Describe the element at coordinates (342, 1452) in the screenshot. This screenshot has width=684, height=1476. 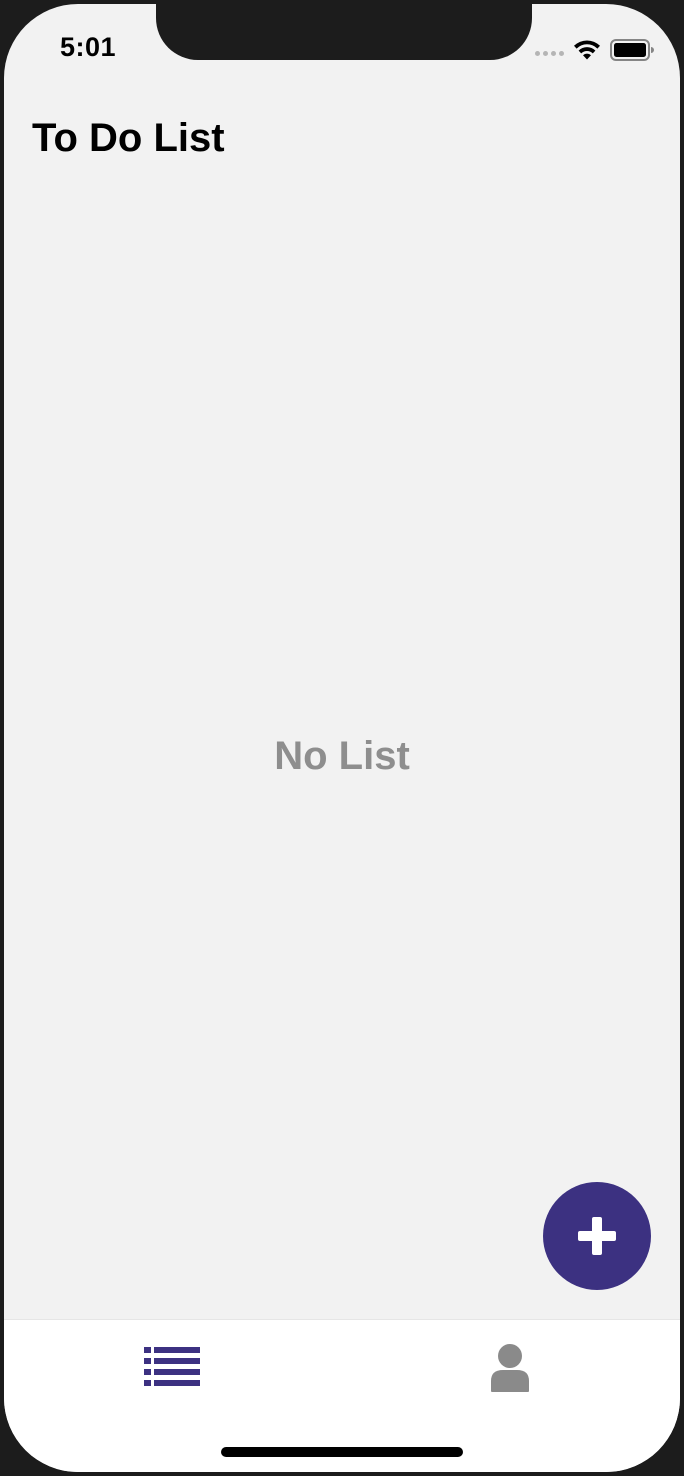
I see `home-indicator` at that location.